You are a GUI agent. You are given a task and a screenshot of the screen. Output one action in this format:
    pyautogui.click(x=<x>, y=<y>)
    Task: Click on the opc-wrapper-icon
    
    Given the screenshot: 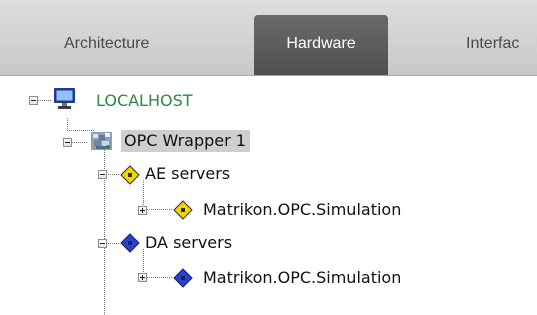 What is the action you would take?
    pyautogui.click(x=101, y=141)
    